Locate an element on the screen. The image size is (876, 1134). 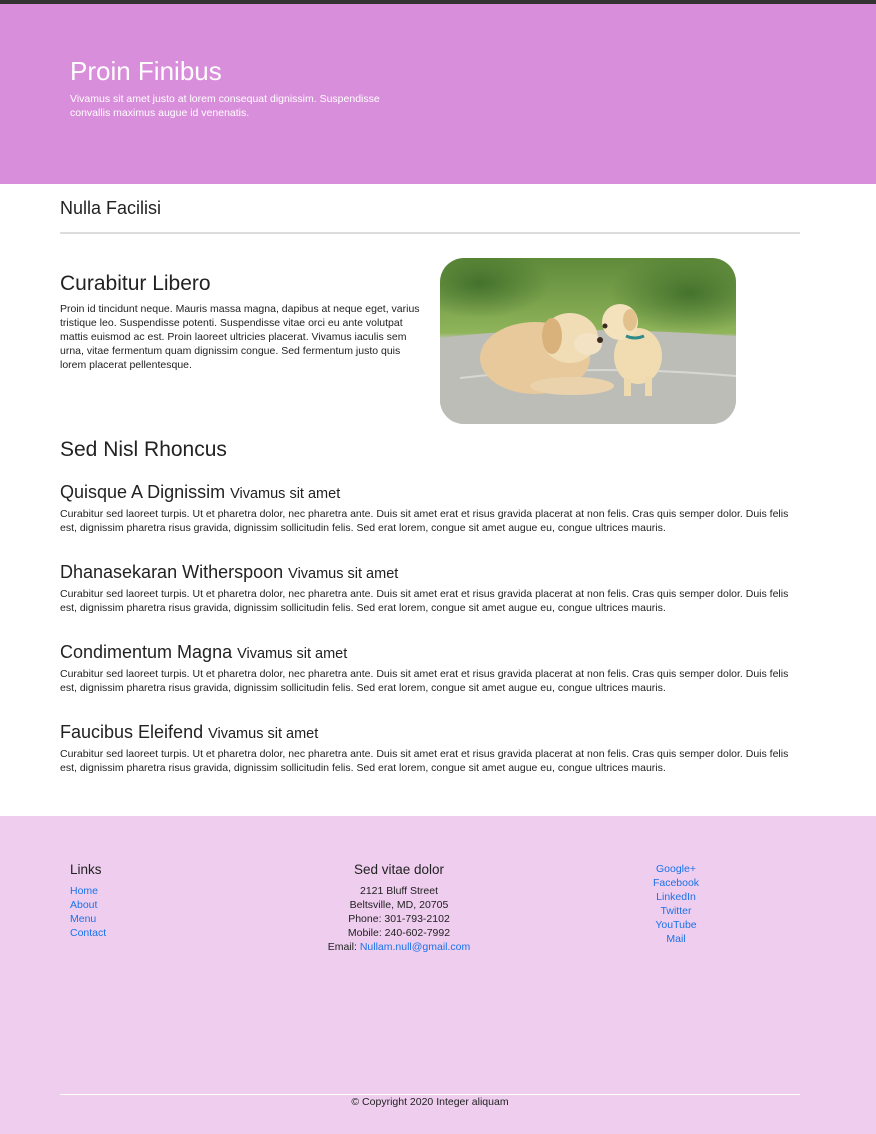
section-divider is located at coordinates (430, 233).